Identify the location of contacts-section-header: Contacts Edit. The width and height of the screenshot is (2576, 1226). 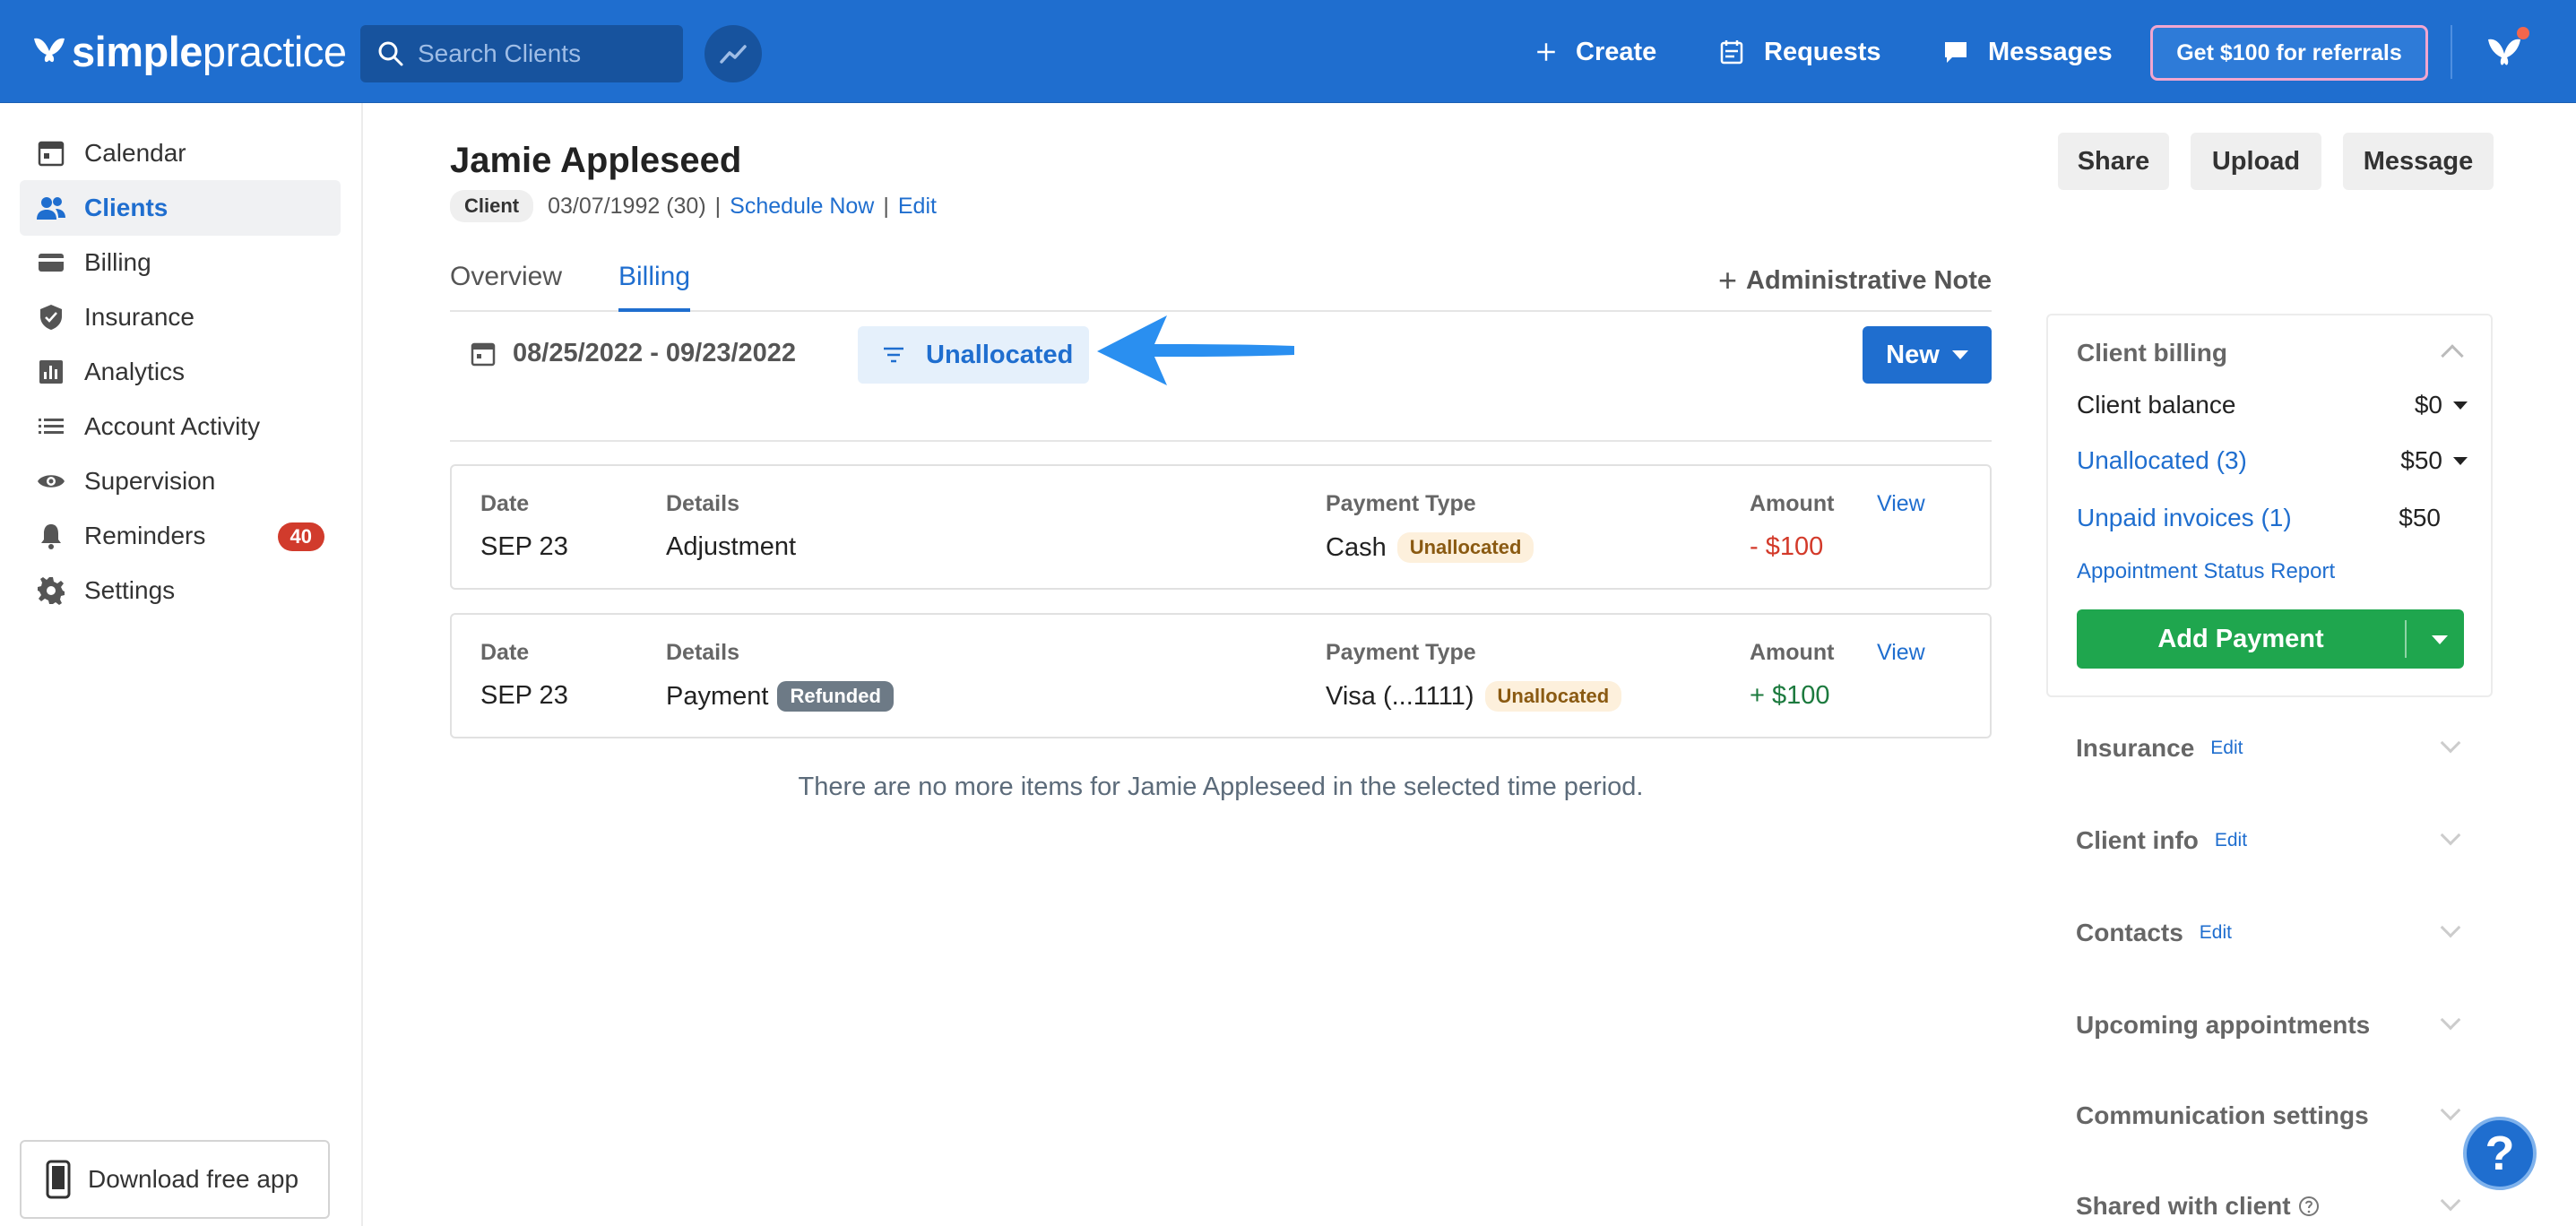
(2271, 933).